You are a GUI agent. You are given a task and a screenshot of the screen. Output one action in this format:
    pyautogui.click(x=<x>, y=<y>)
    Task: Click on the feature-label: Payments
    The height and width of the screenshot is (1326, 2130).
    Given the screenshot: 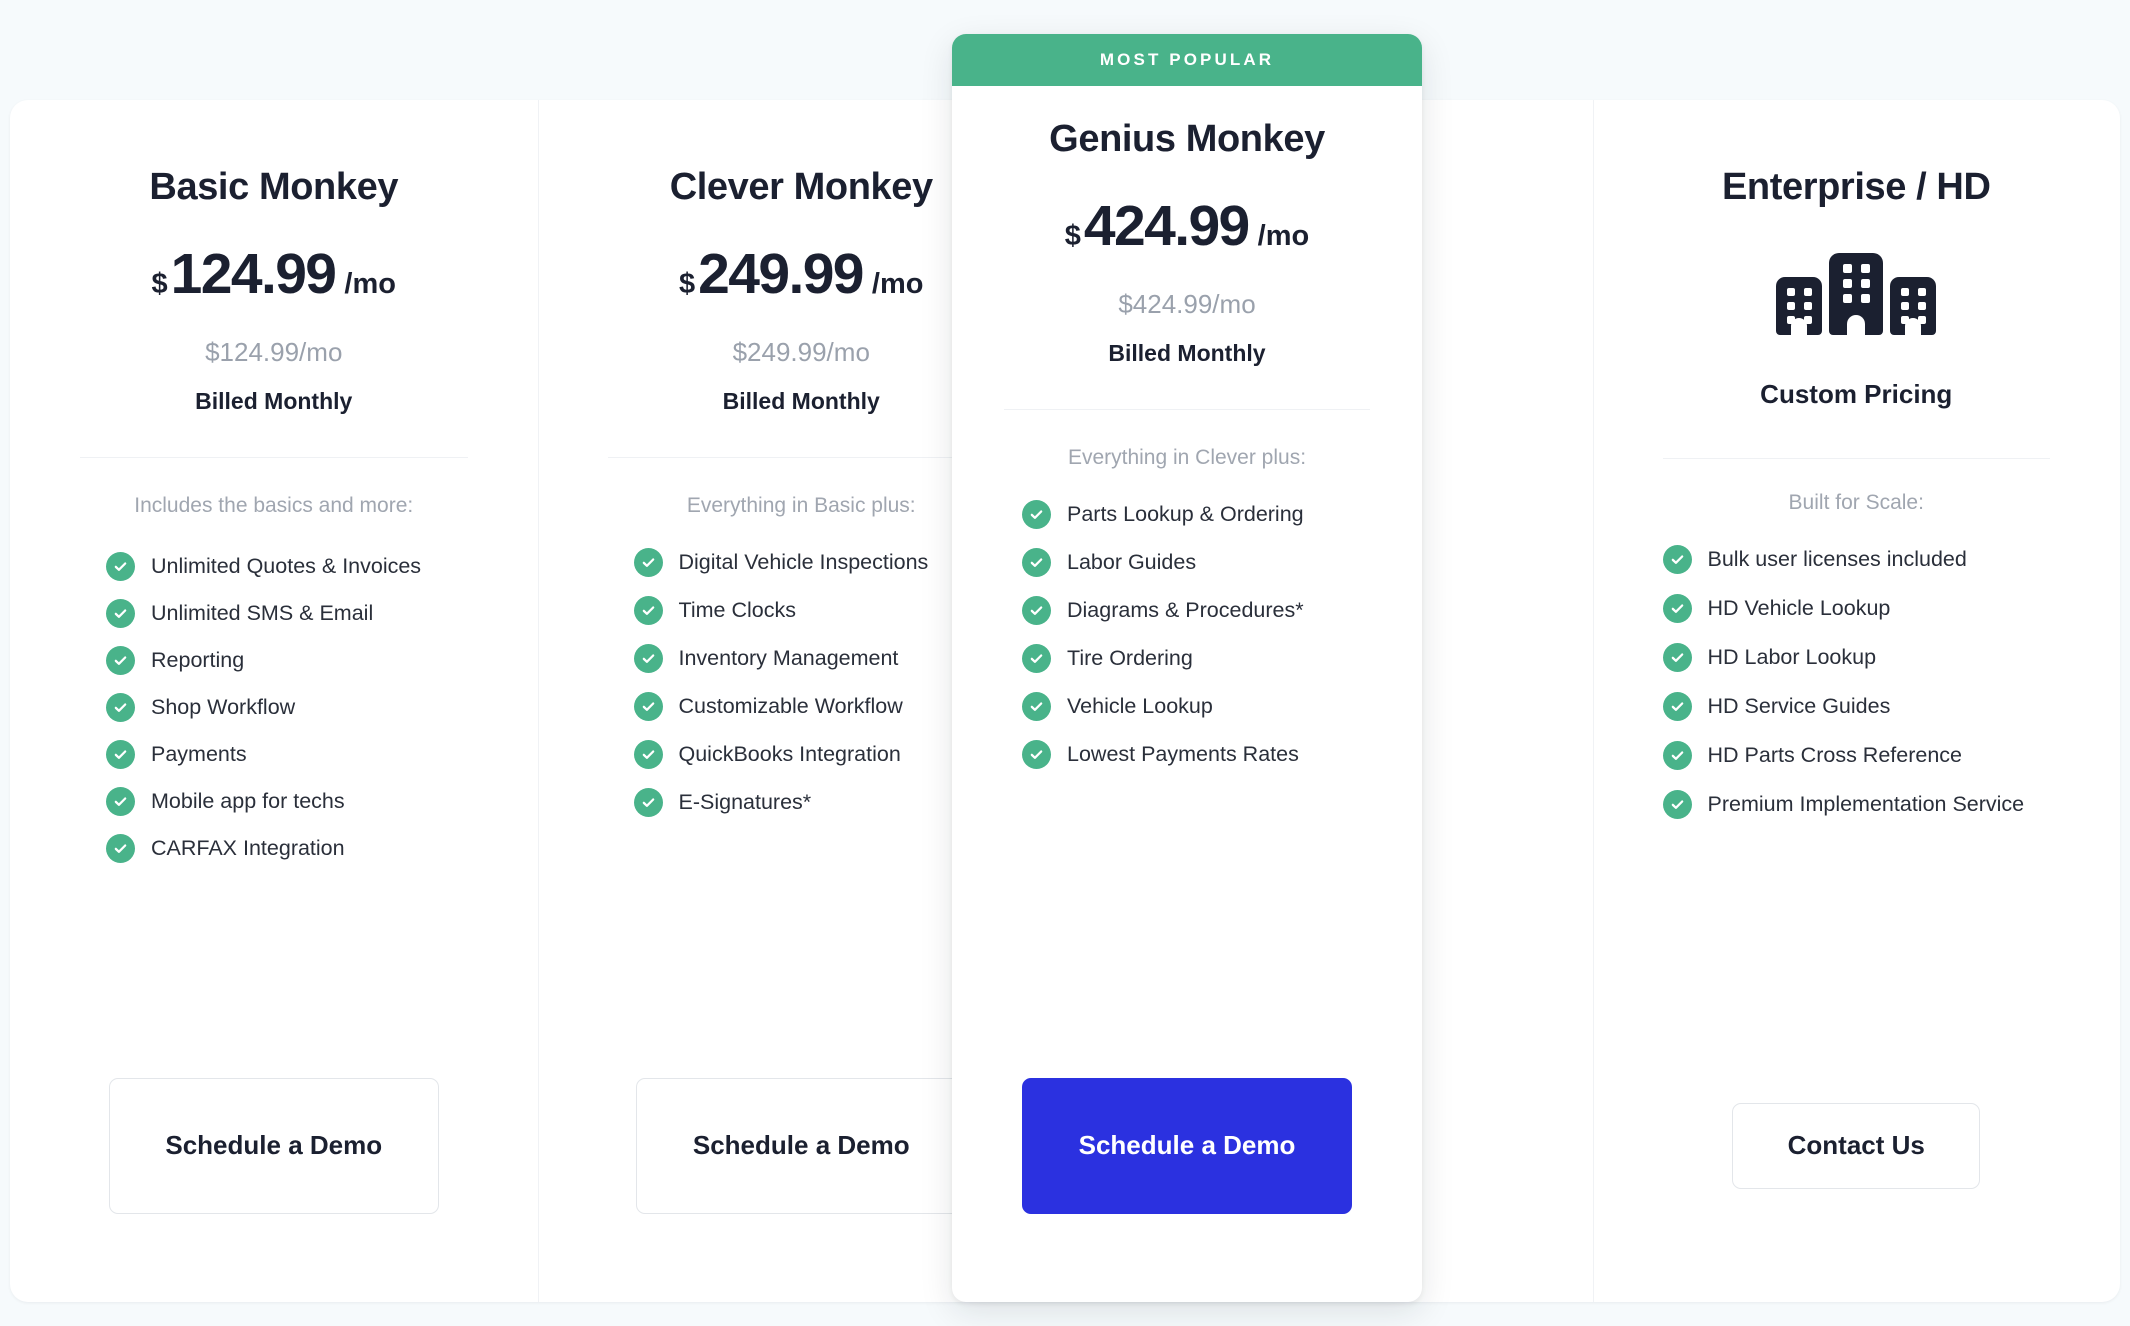 What is the action you would take?
    pyautogui.click(x=199, y=754)
    